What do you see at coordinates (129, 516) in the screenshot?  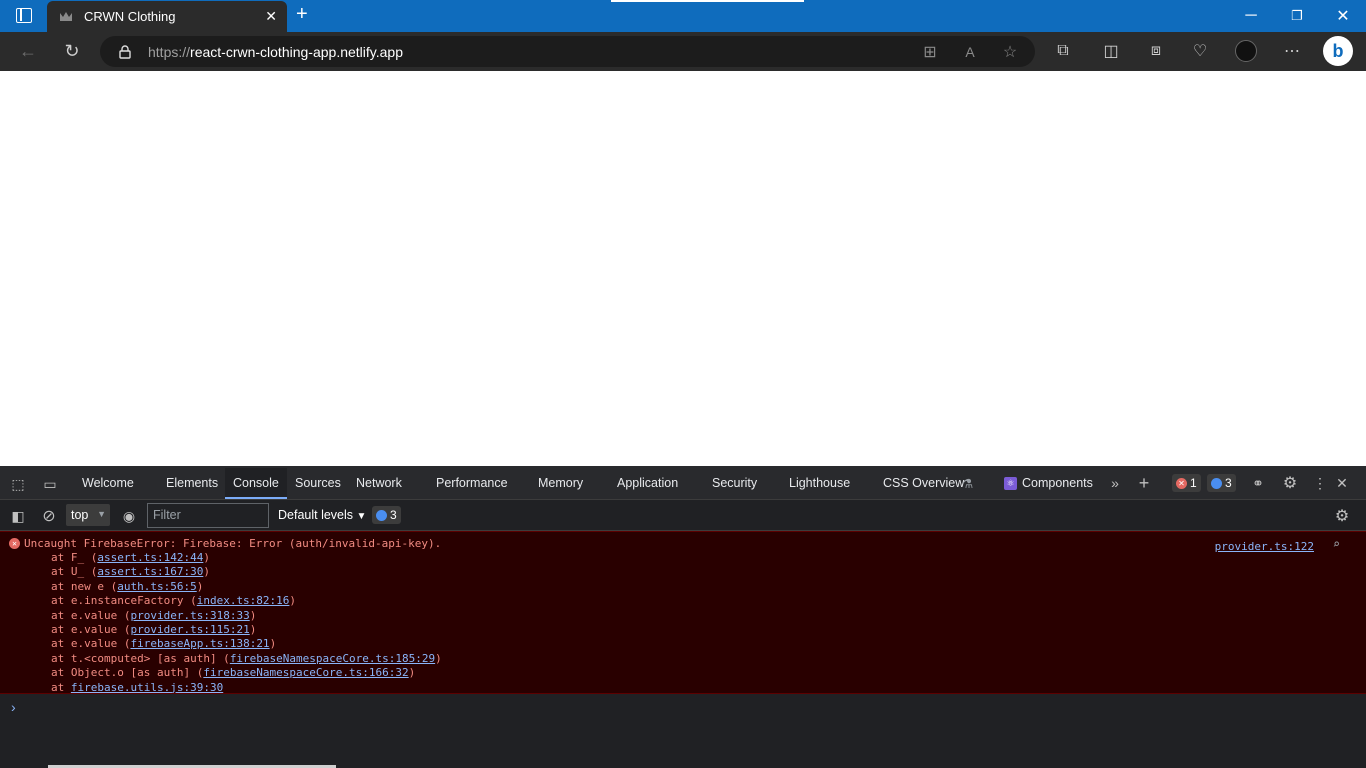 I see `live-expression-eye-icon: ◉` at bounding box center [129, 516].